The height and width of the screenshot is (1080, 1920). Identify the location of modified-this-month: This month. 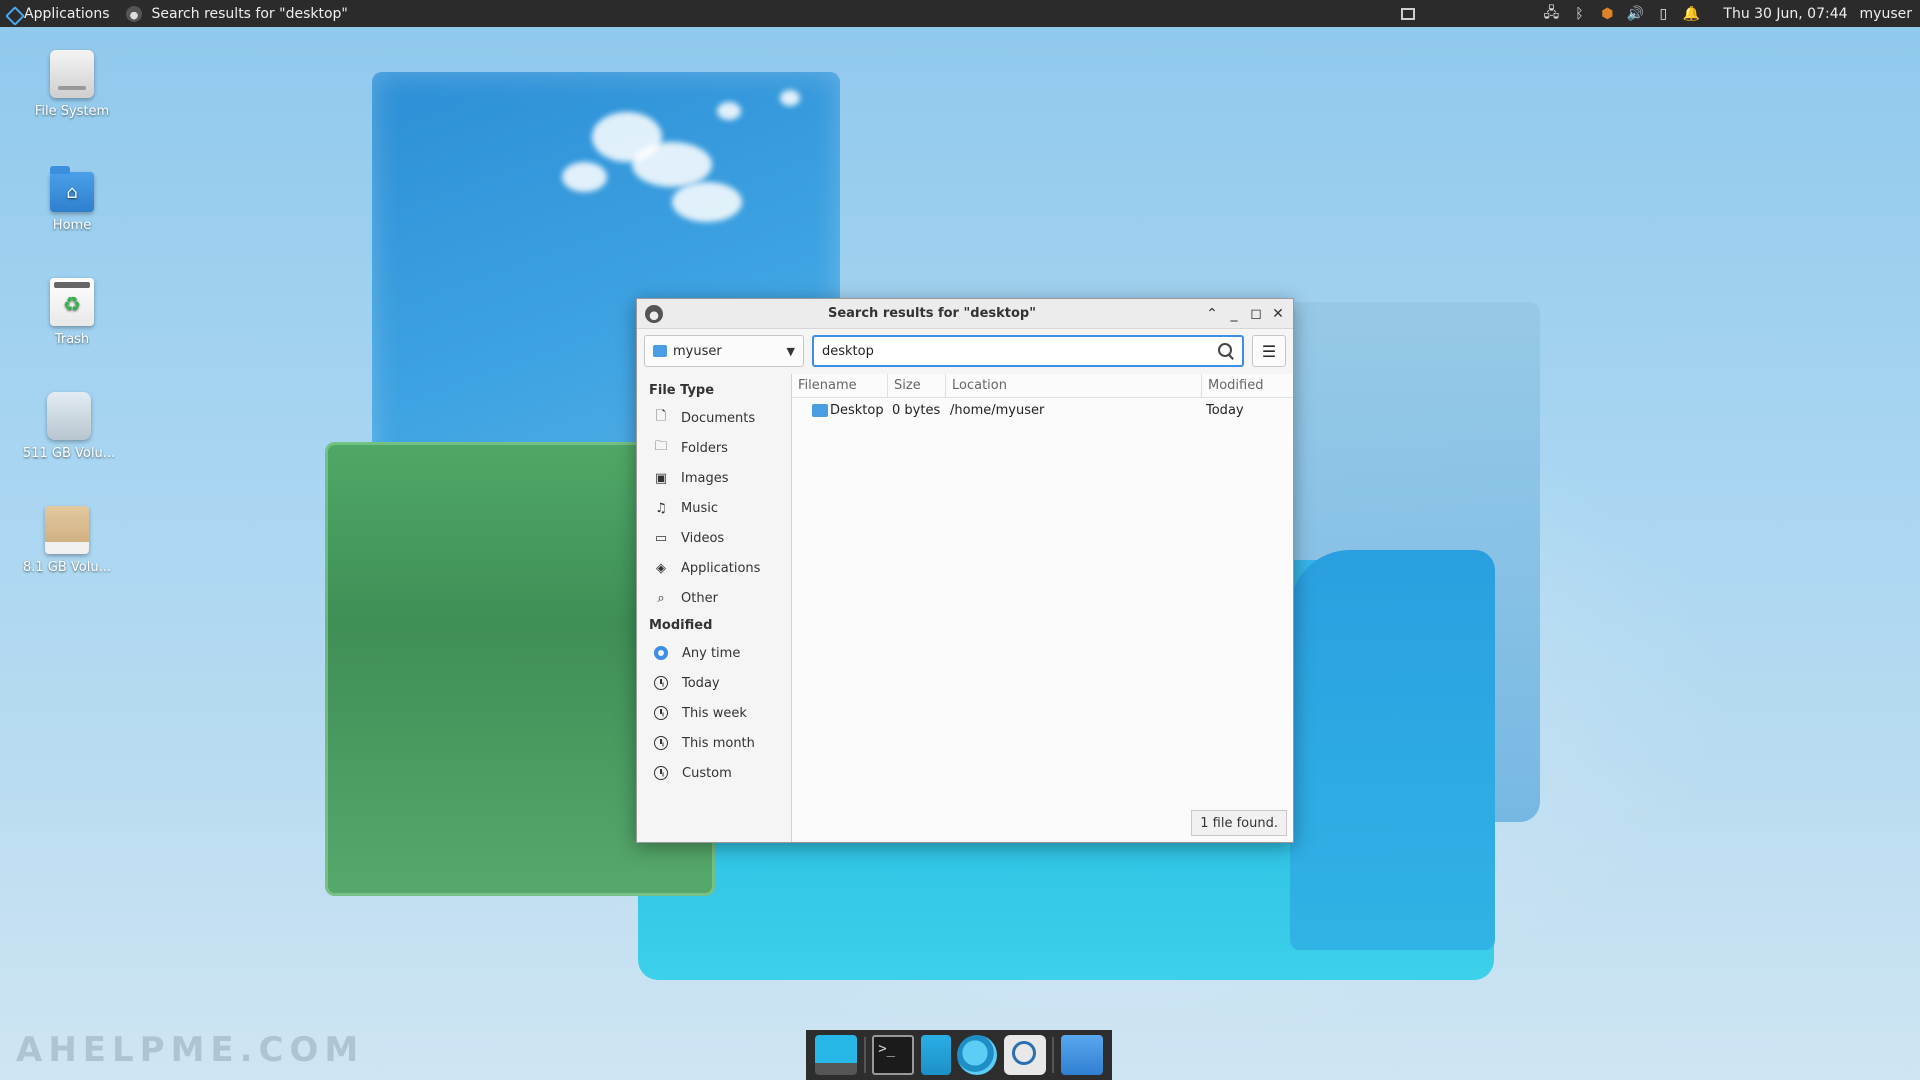
(714, 743).